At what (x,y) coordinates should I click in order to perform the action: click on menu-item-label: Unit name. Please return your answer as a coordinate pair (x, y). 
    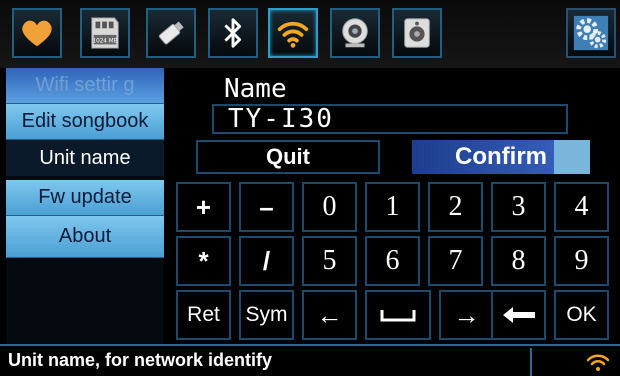
    Looking at the image, I should click on (85, 157).